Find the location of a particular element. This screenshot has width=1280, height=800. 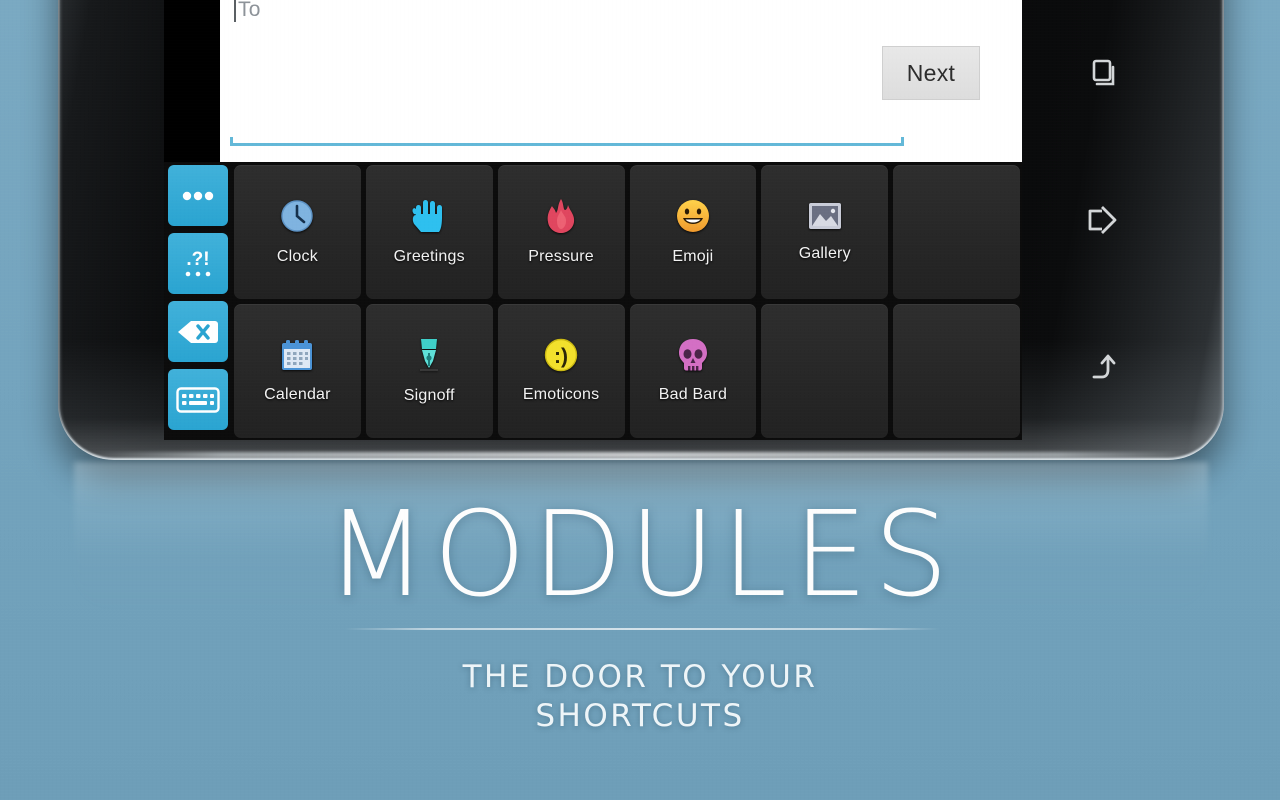

back-icon is located at coordinates (1104, 366).